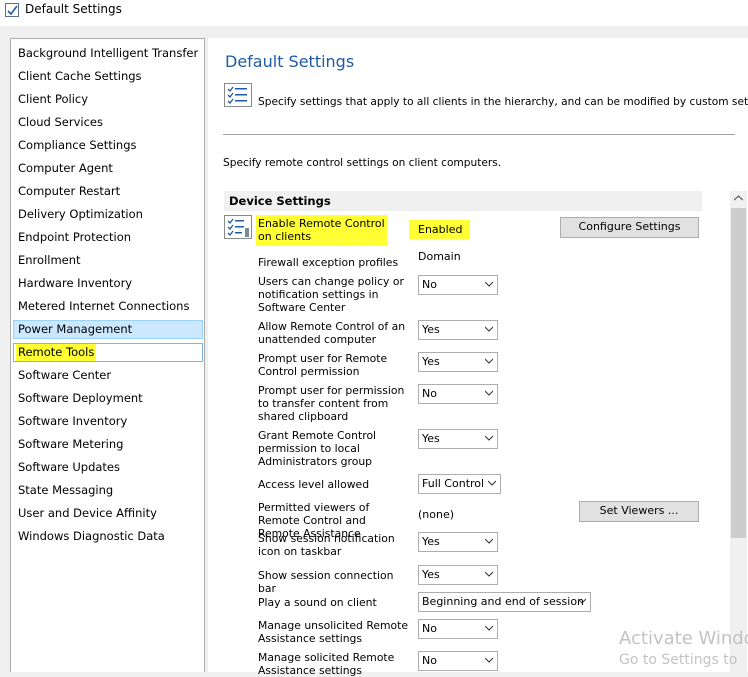 This screenshot has height=677, width=748. Describe the element at coordinates (108, 306) in the screenshot. I see `sidebar-item-metered-internet-connections: Metered Internet Connections` at that location.